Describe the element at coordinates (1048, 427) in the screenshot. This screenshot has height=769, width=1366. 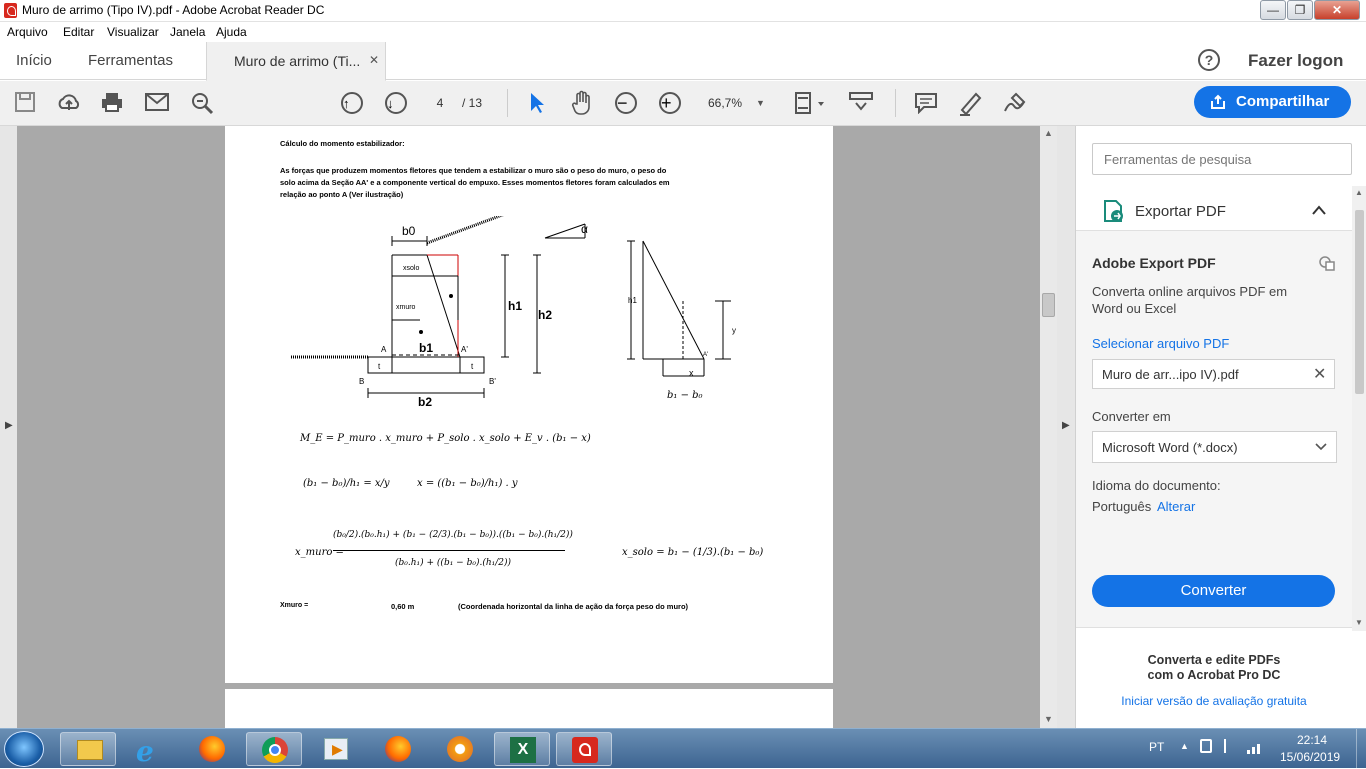
I see `vertical-scrollbar: ▲ ▼` at that location.